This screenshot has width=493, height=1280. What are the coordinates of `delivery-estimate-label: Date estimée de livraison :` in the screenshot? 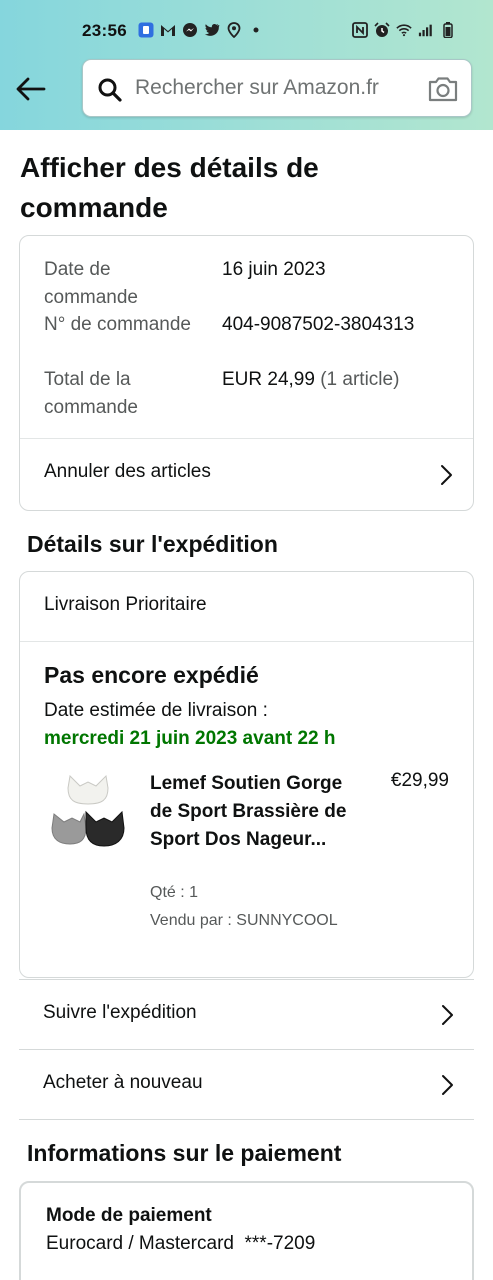 It's located at (156, 710).